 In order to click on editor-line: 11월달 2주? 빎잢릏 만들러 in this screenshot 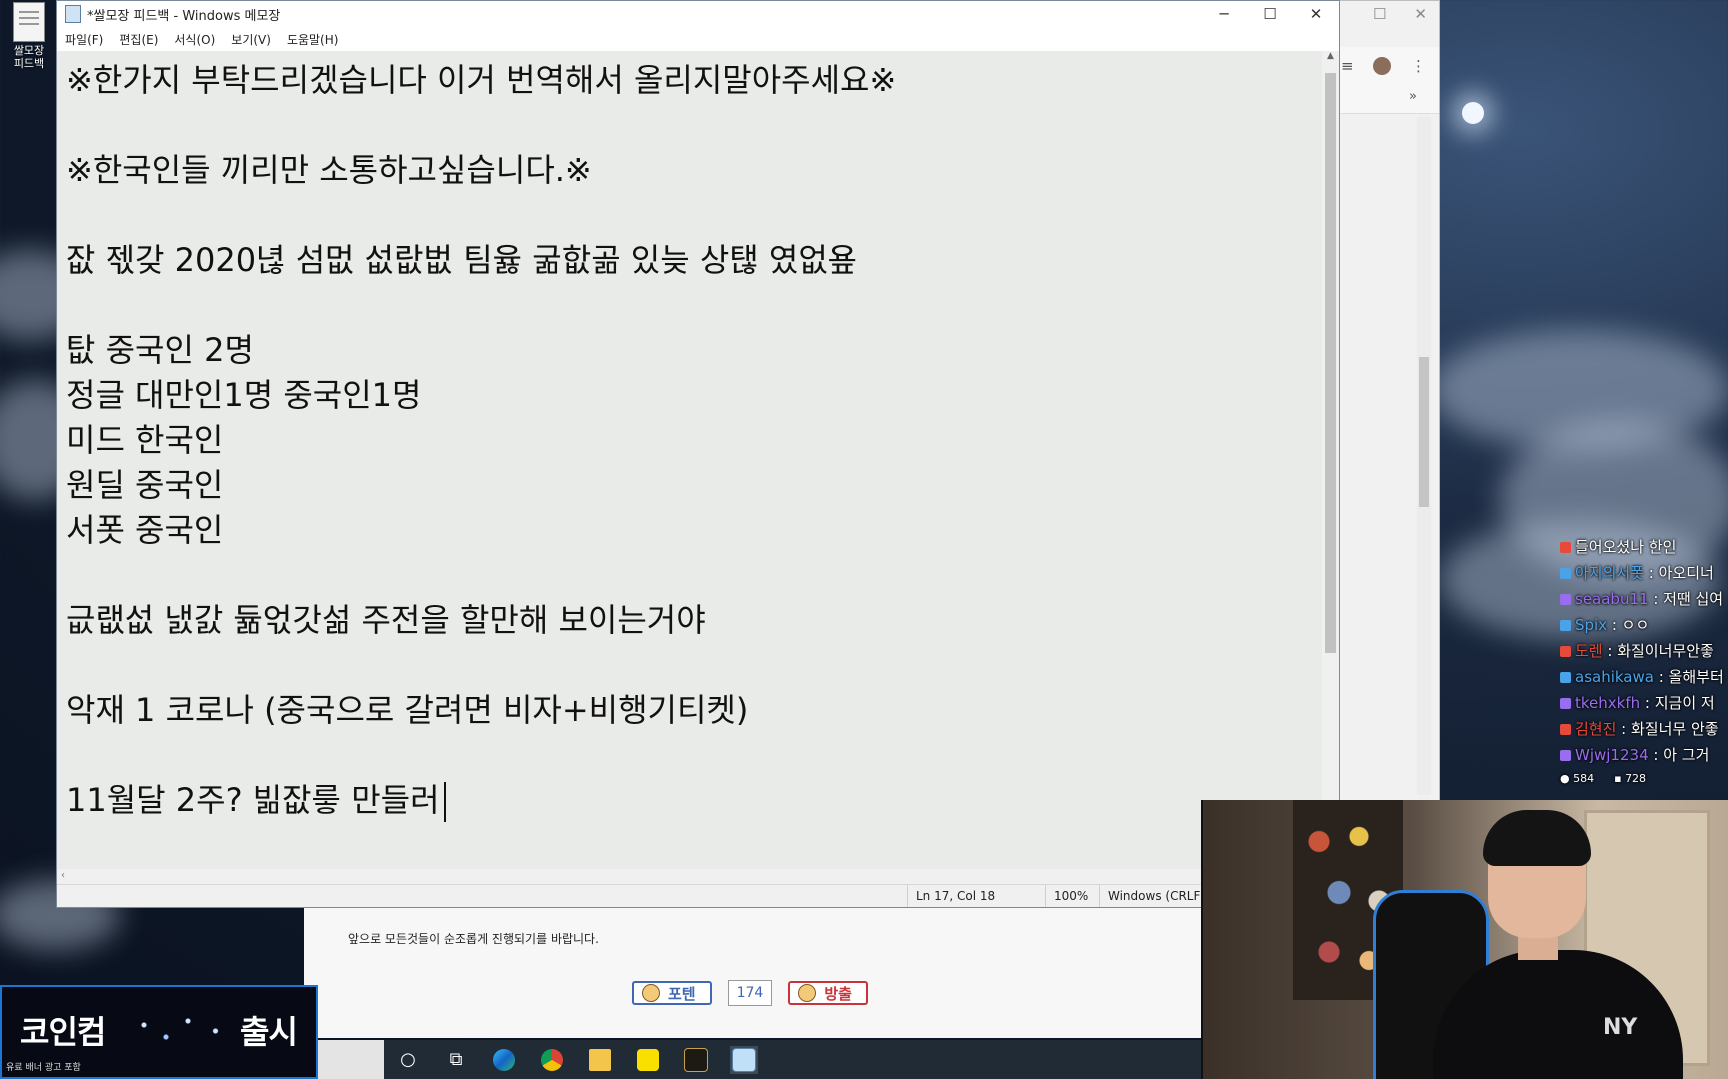, I will do `click(481, 800)`.